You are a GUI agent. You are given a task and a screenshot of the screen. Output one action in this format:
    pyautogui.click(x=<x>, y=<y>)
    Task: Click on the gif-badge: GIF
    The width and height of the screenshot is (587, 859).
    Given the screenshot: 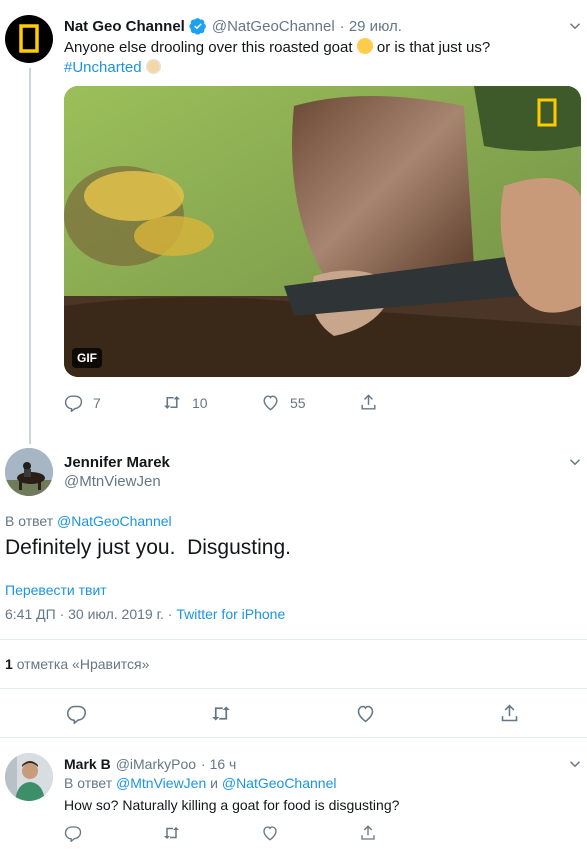 What is the action you would take?
    pyautogui.click(x=87, y=358)
    